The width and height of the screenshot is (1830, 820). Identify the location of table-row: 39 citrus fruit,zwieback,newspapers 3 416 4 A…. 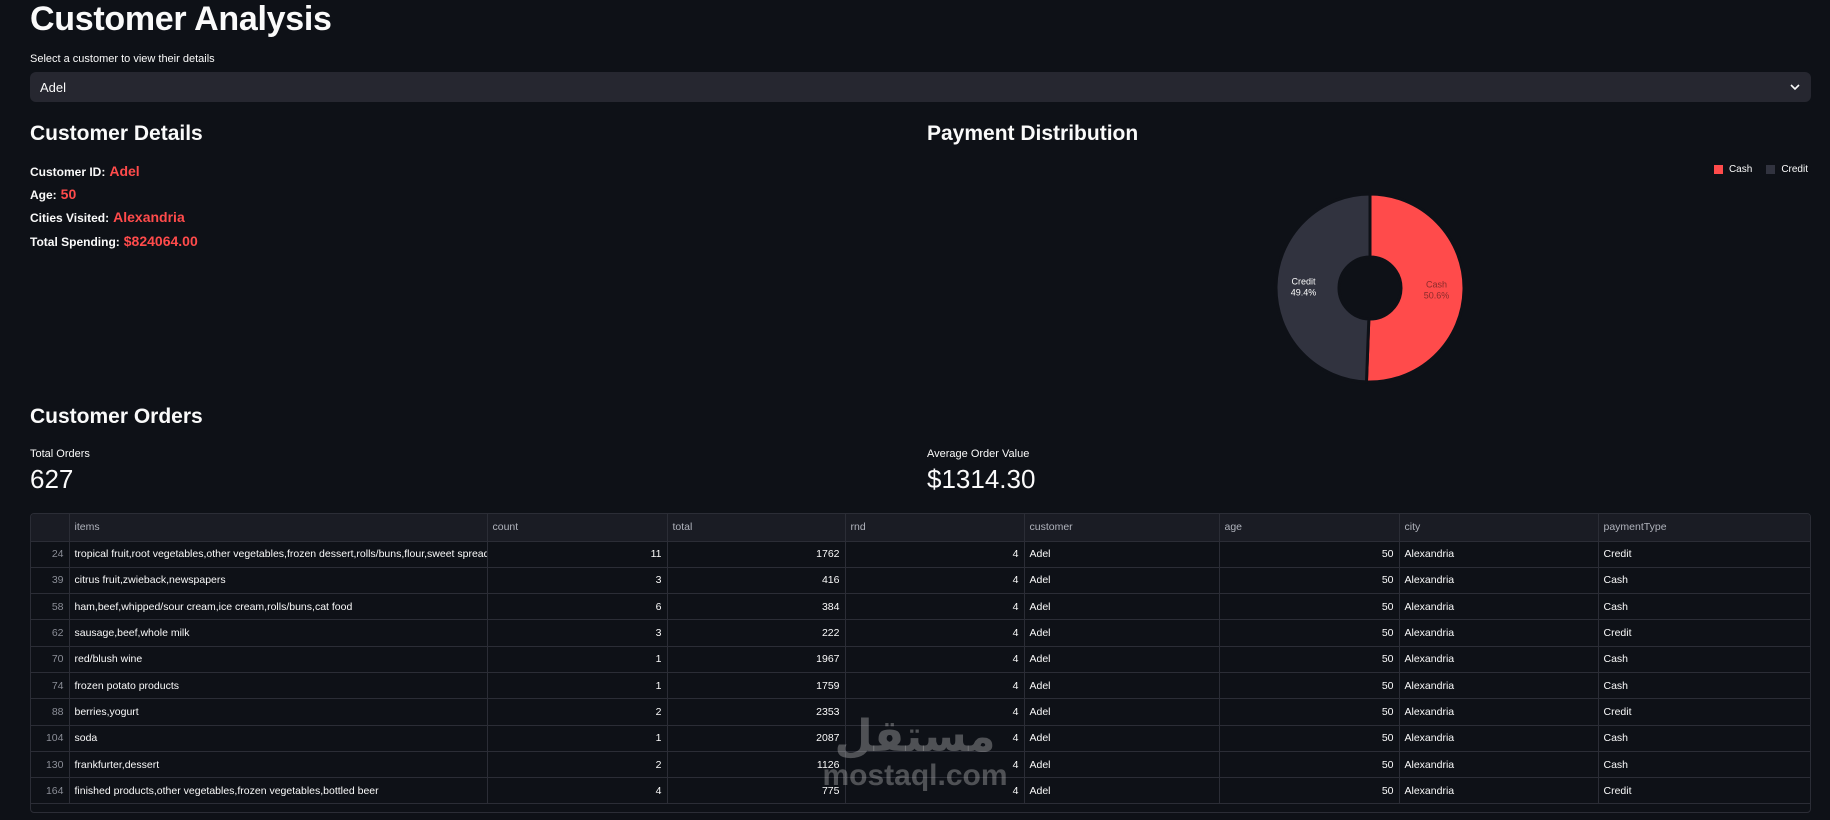
(920, 581).